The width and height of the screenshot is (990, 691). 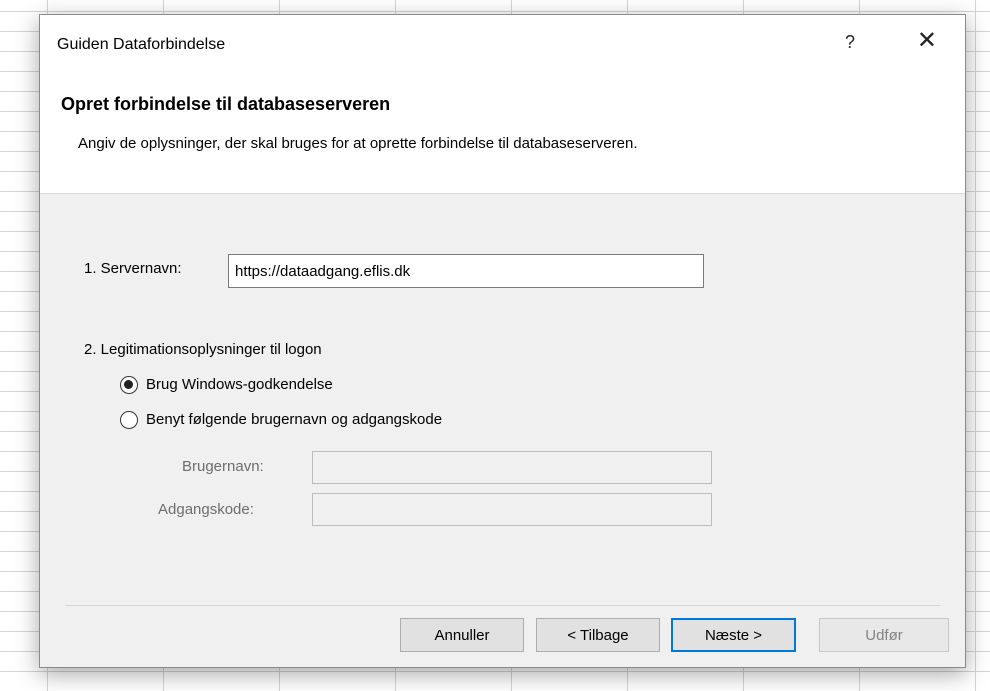 I want to click on username-password-radio, so click(x=129, y=420).